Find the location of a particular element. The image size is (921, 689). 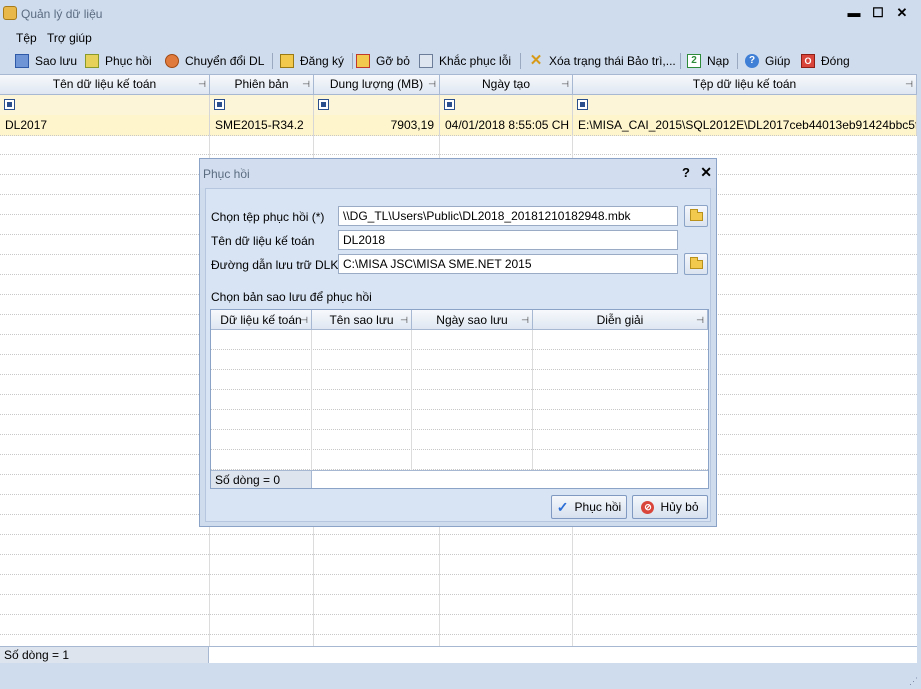

backup-column-label: Diễn giải is located at coordinates (620, 320).